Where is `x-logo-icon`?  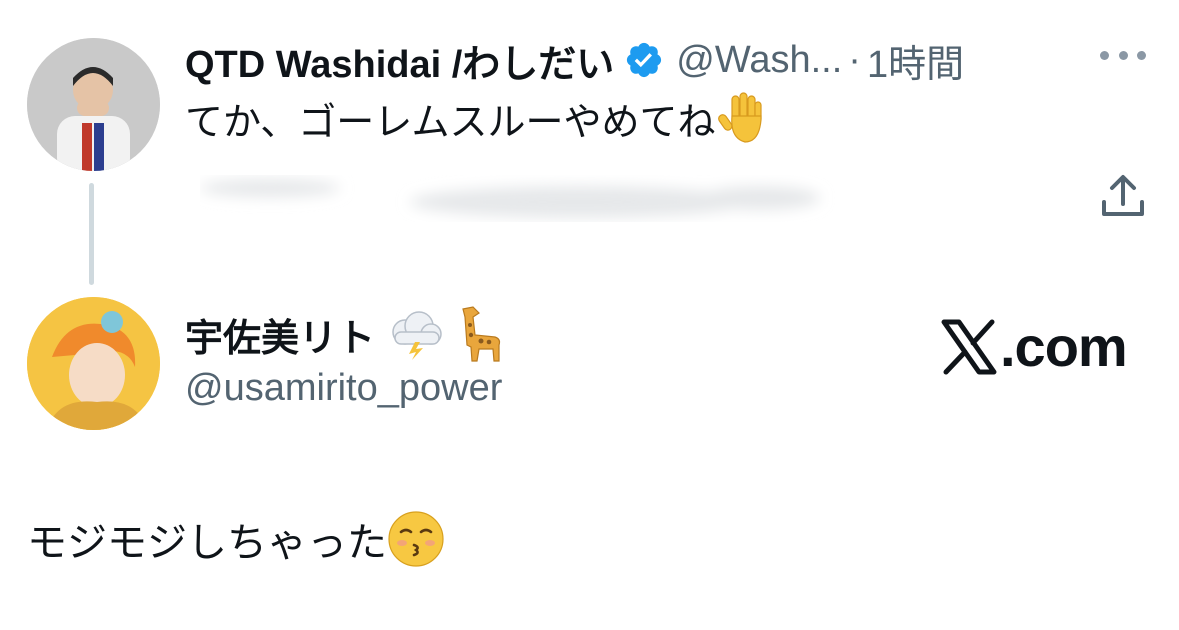 x-logo-icon is located at coordinates (969, 346).